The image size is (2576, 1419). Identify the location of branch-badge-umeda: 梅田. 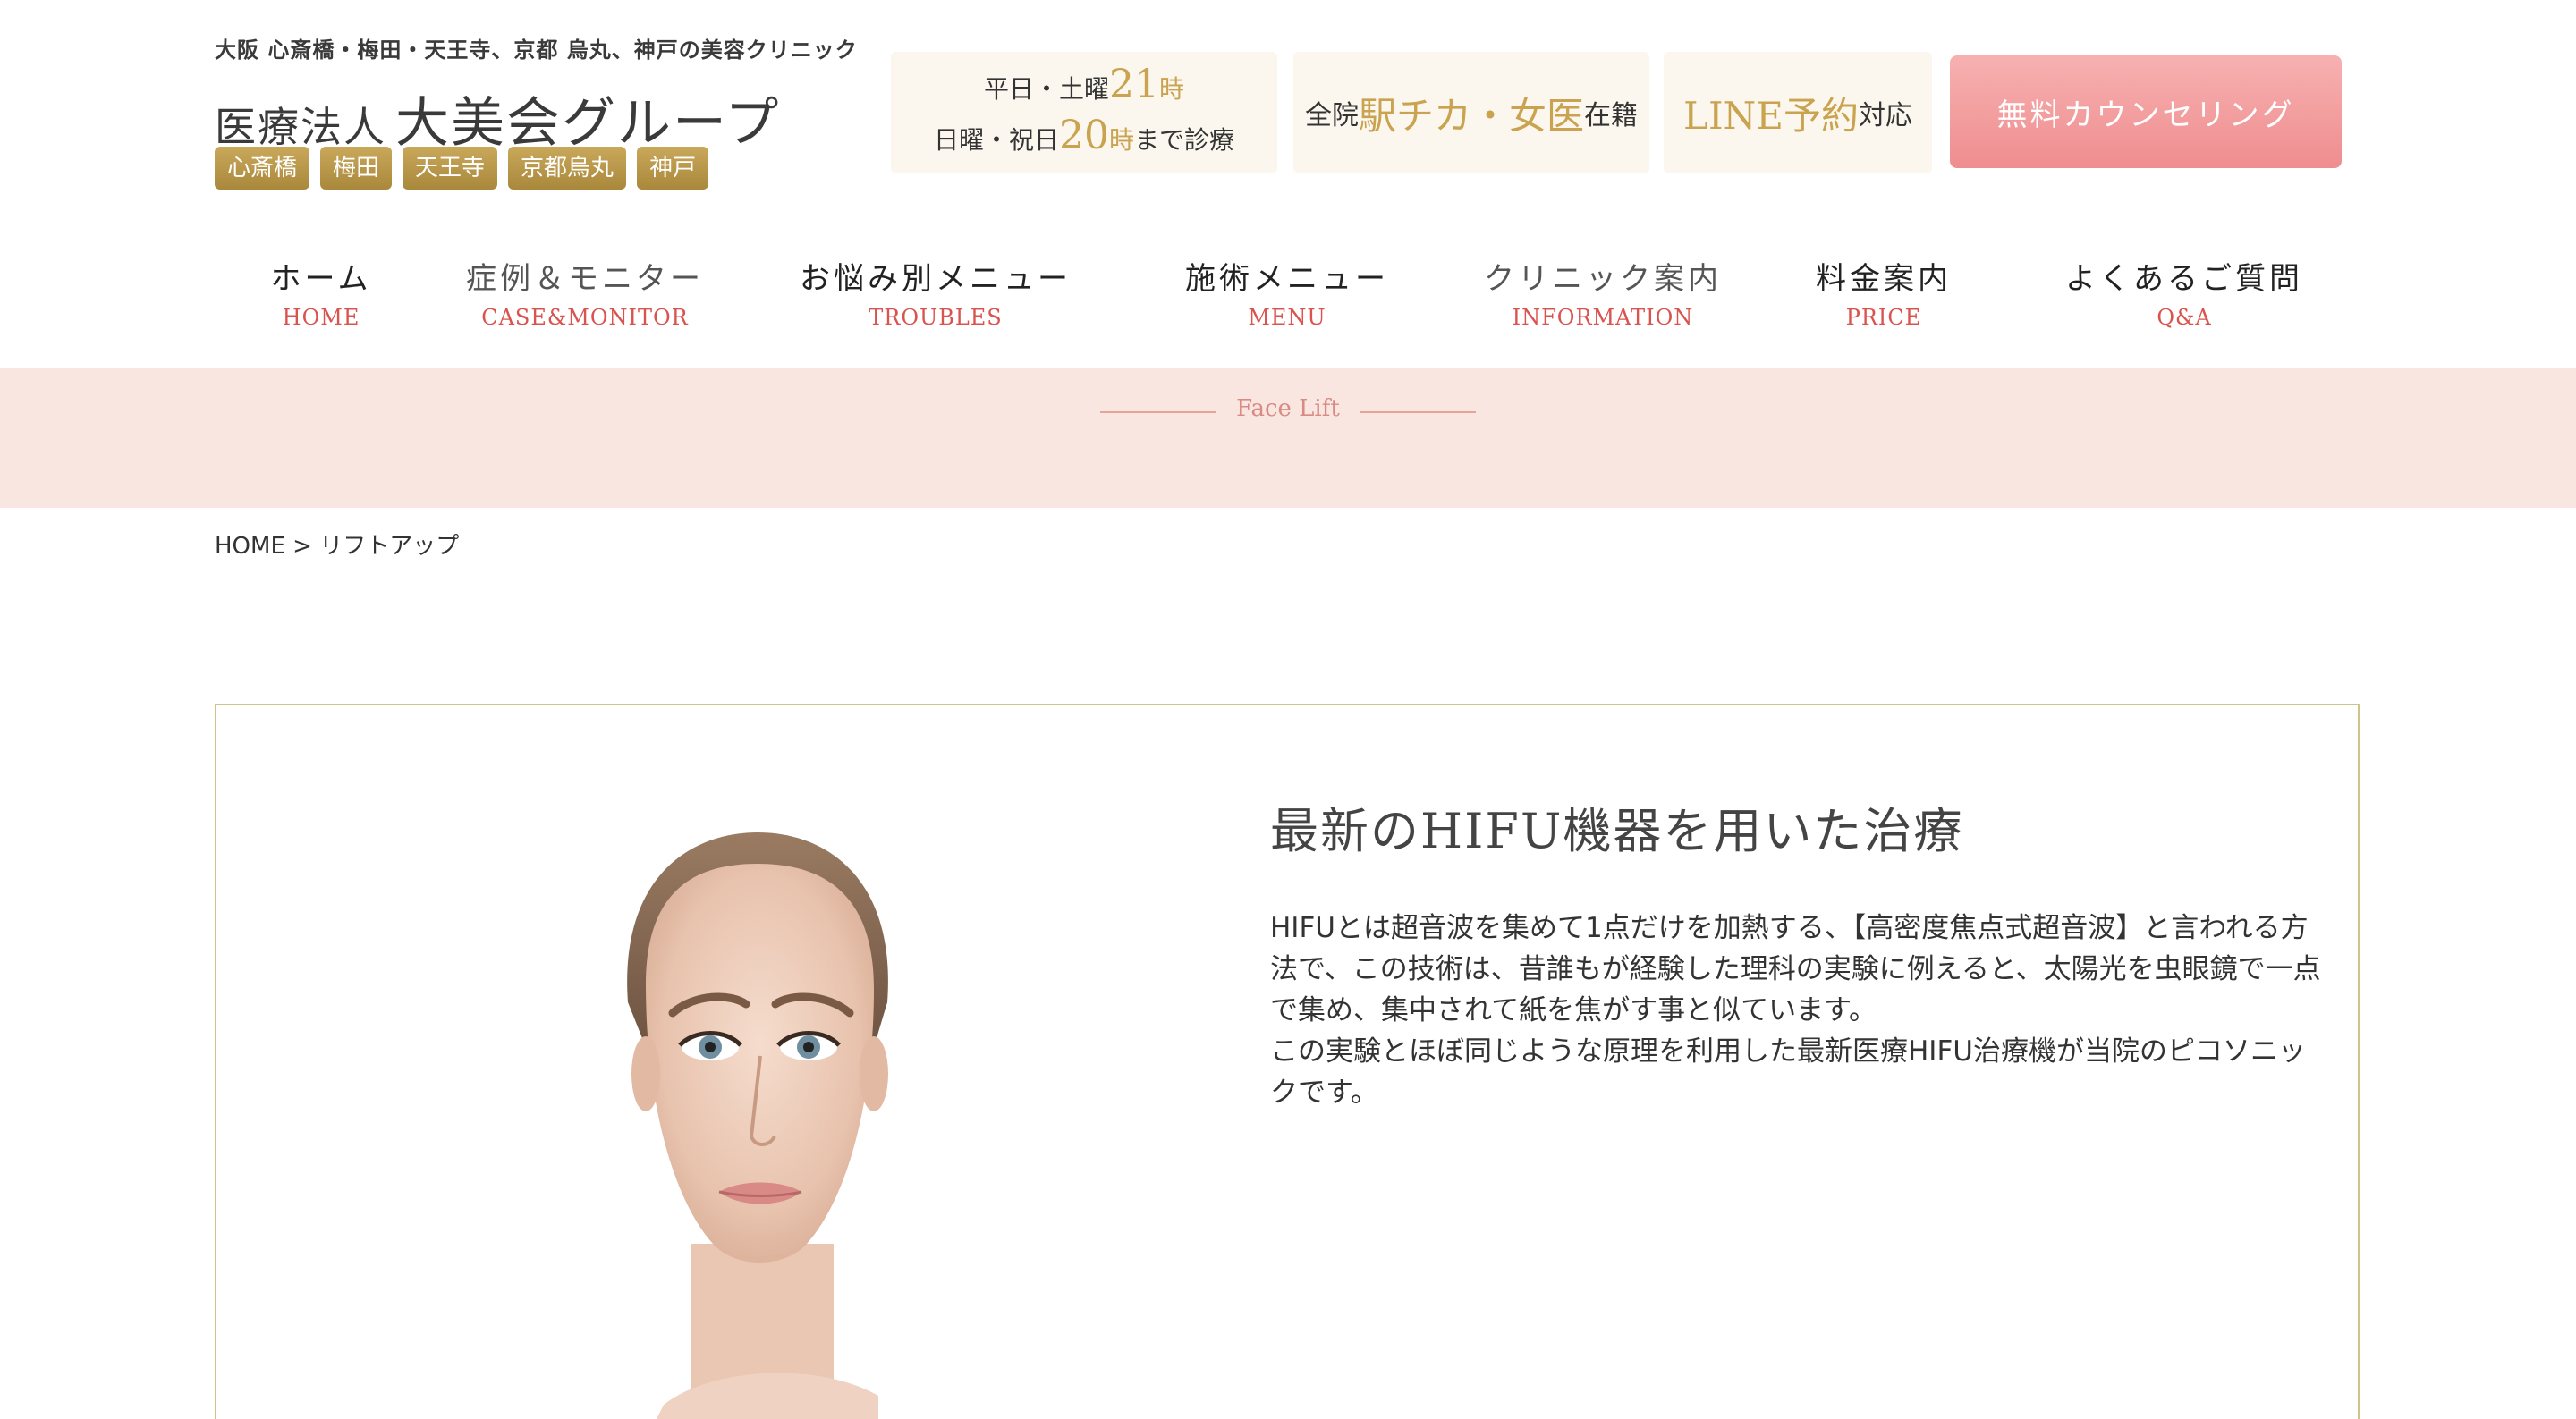
(356, 168).